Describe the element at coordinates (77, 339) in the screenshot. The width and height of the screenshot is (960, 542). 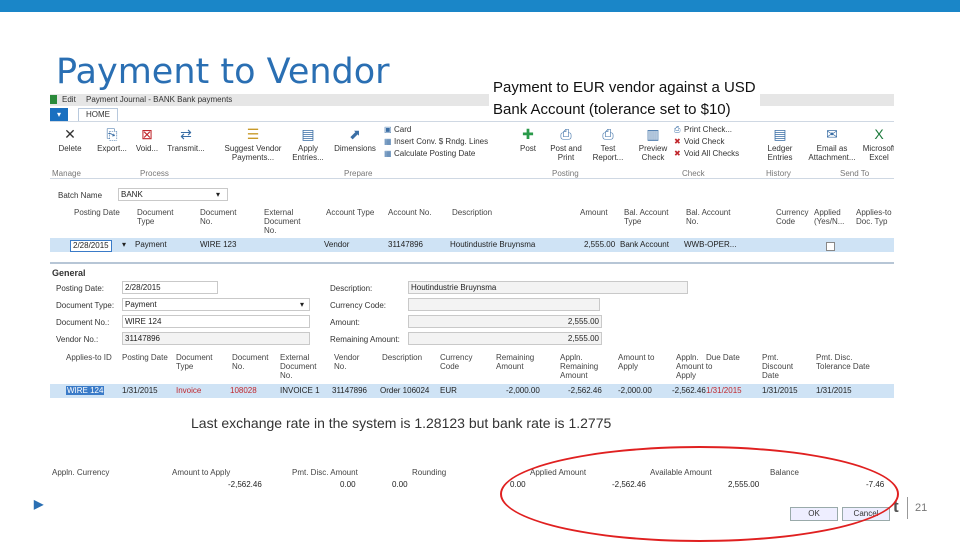
I see `vendor-no-label: Vendor No.:` at that location.